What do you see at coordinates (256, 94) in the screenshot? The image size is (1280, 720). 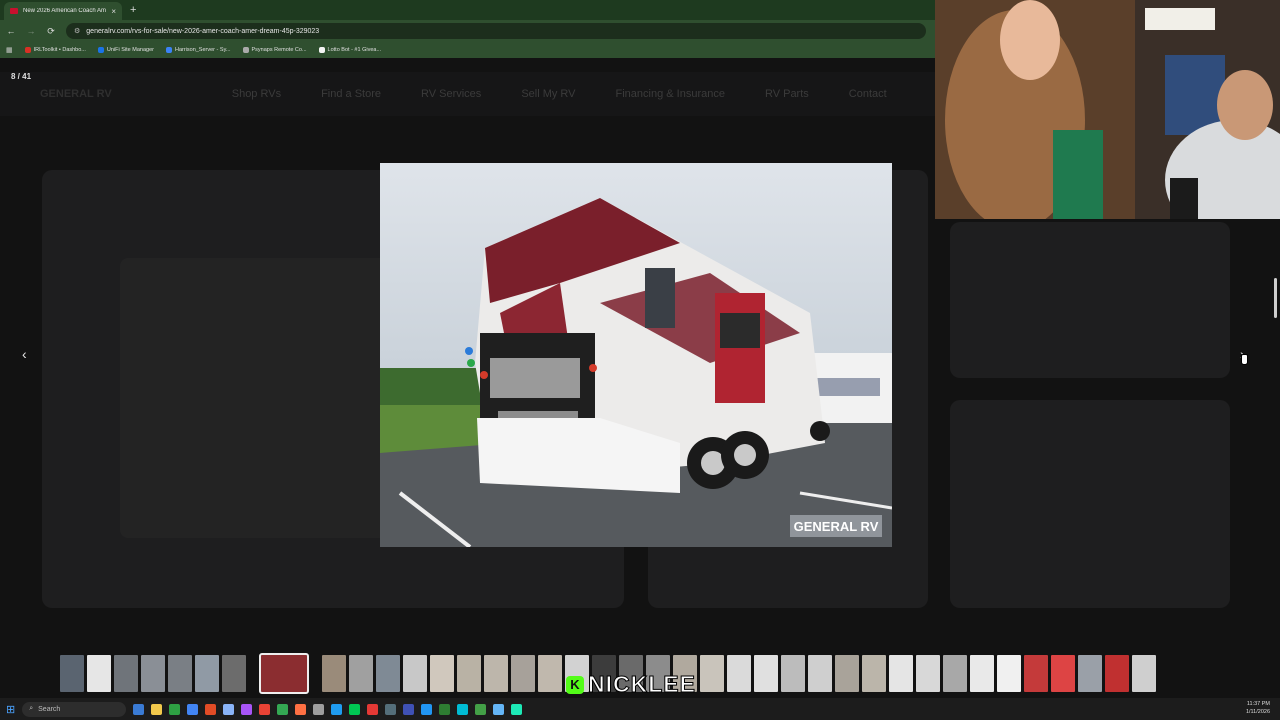 I see `site-nav-item: Shop RVs` at bounding box center [256, 94].